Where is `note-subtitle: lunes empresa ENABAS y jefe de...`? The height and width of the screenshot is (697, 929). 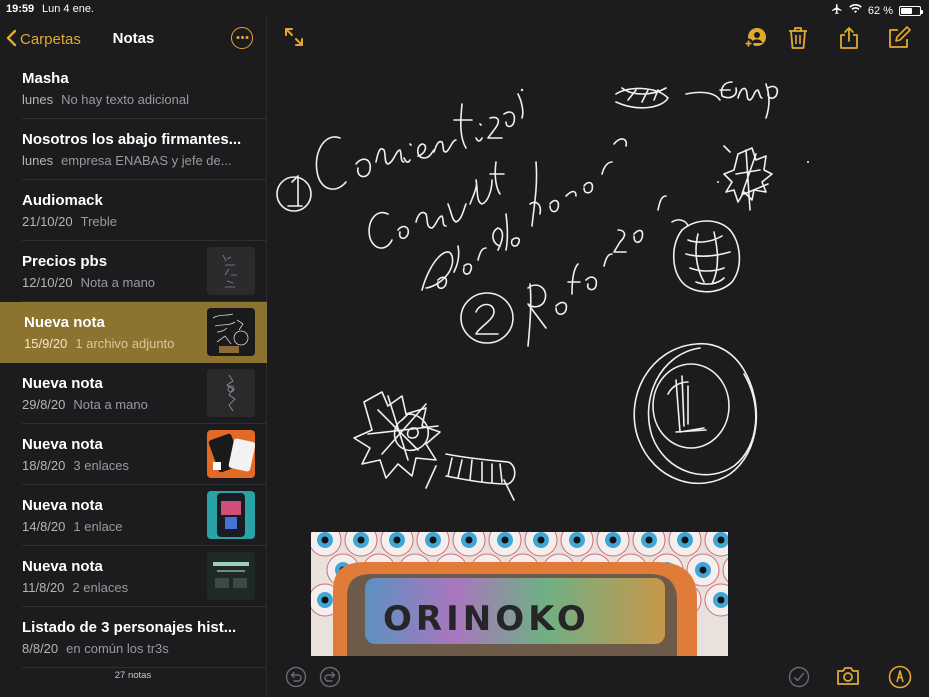
note-subtitle: lunes empresa ENABAS y jefe de... is located at coordinates (138, 160).